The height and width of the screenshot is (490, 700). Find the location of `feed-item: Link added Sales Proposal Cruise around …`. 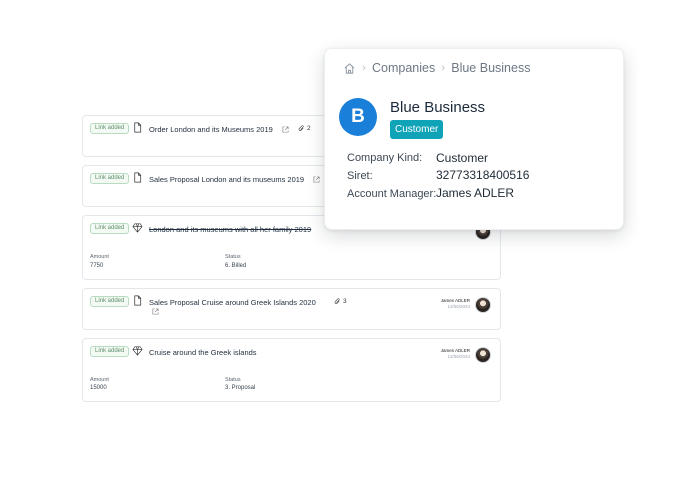

feed-item: Link added Sales Proposal Cruise around … is located at coordinates (291, 309).